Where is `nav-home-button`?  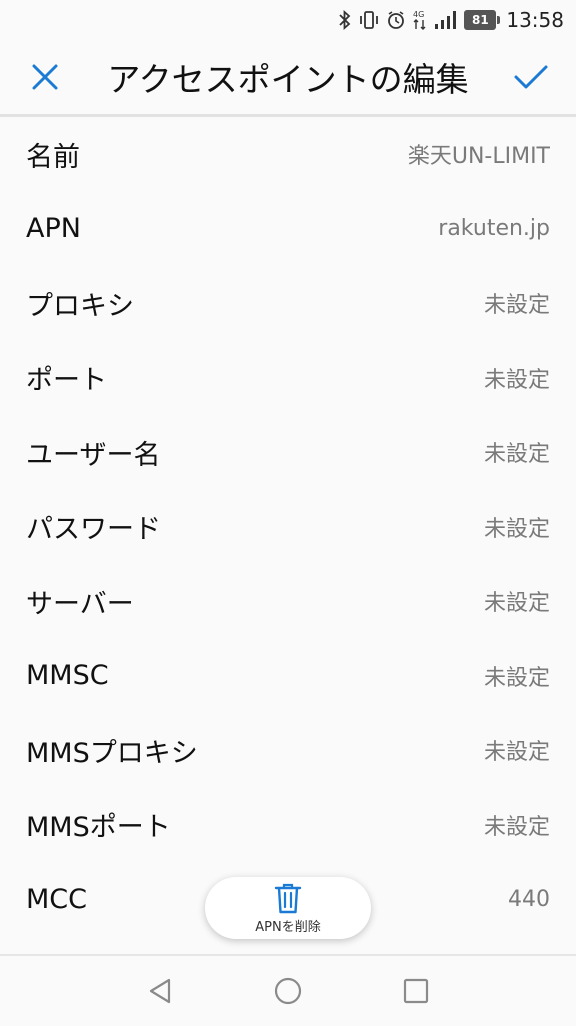 nav-home-button is located at coordinates (288, 991).